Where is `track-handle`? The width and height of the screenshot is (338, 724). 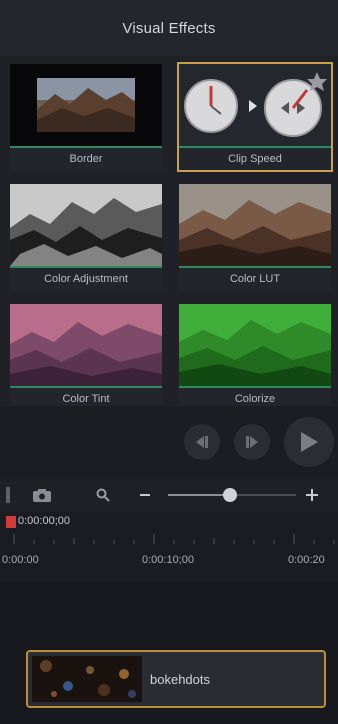
track-handle is located at coordinates (8, 495).